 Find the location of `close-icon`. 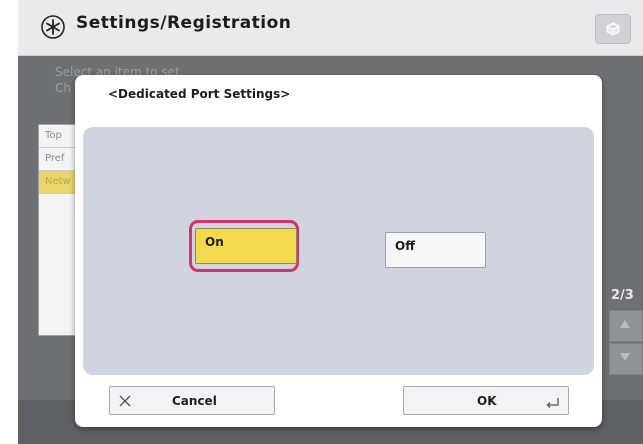

close-icon is located at coordinates (125, 401).